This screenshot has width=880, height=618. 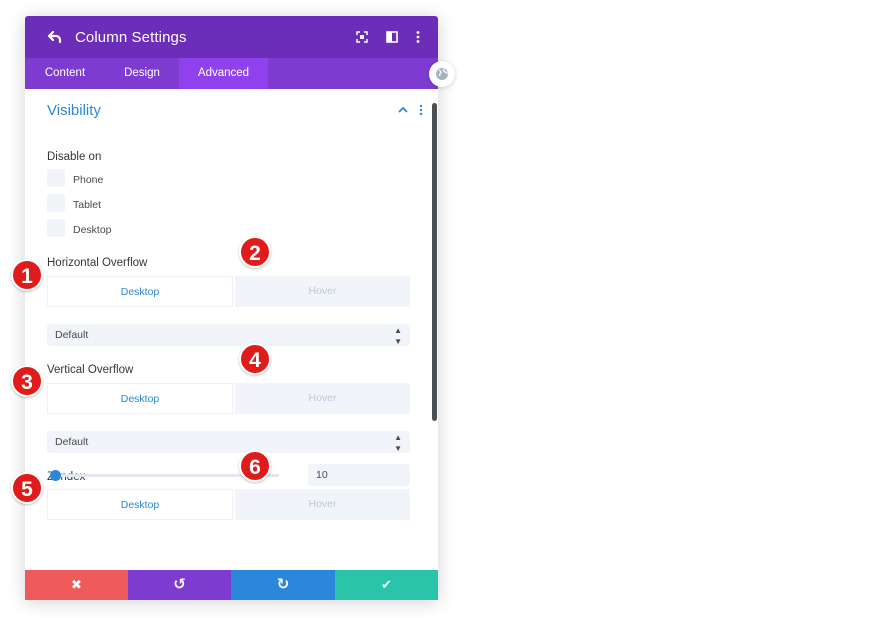 I want to click on globe-icon, so click(x=442, y=74).